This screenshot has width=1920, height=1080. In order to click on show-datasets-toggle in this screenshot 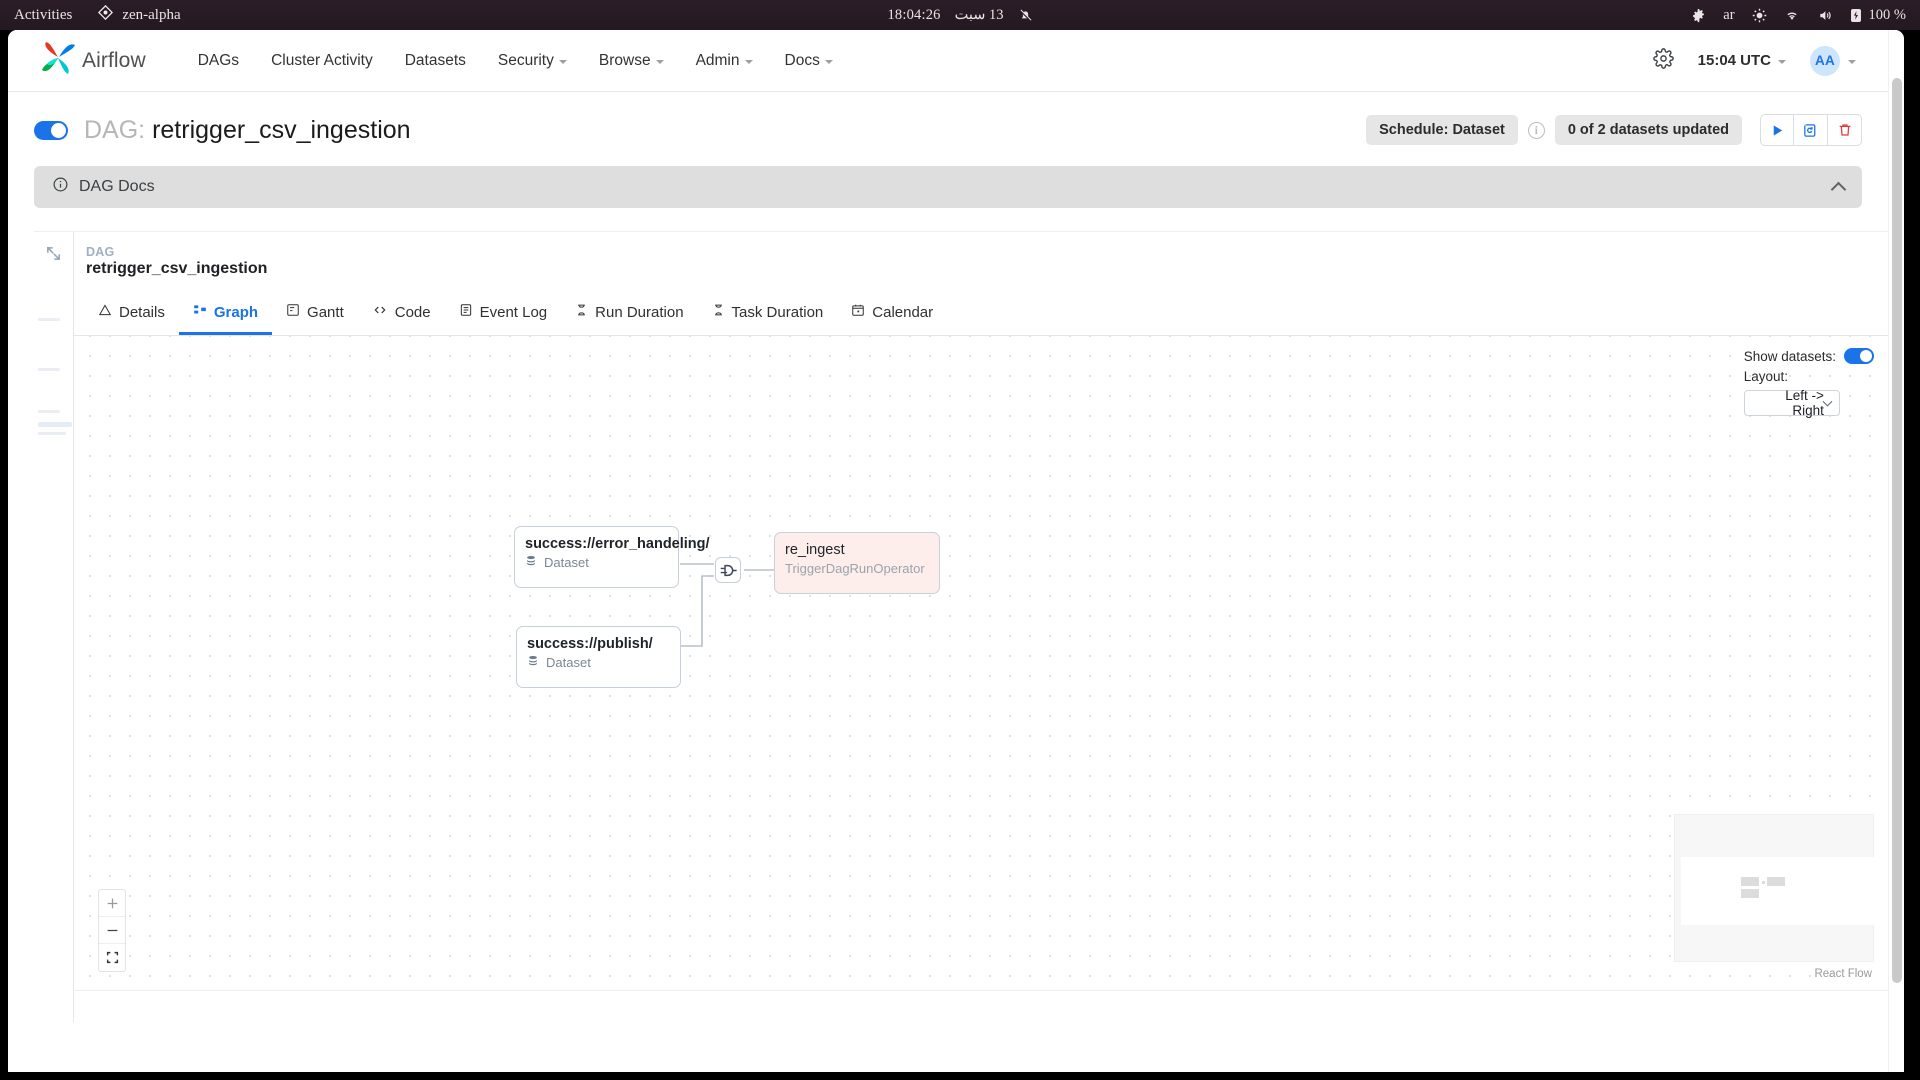, I will do `click(1859, 356)`.